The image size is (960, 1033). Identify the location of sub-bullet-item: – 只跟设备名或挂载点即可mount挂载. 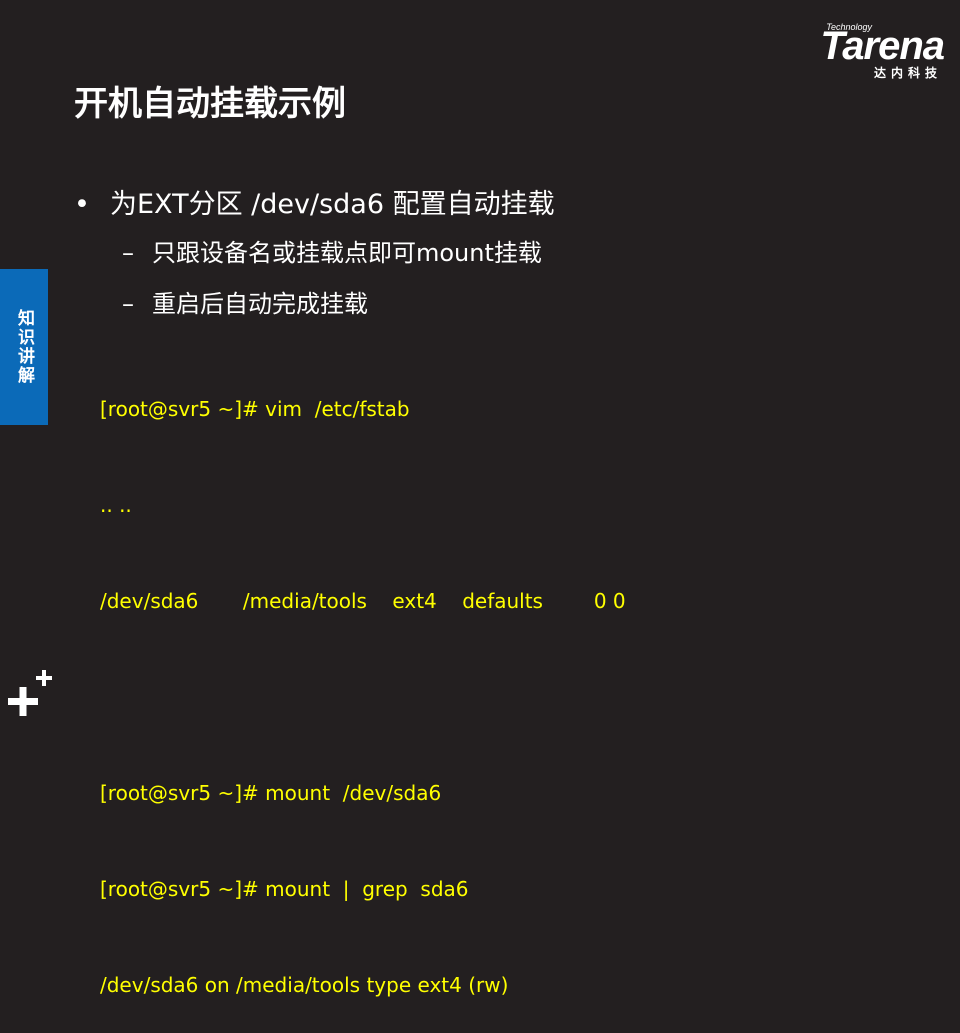
(332, 250).